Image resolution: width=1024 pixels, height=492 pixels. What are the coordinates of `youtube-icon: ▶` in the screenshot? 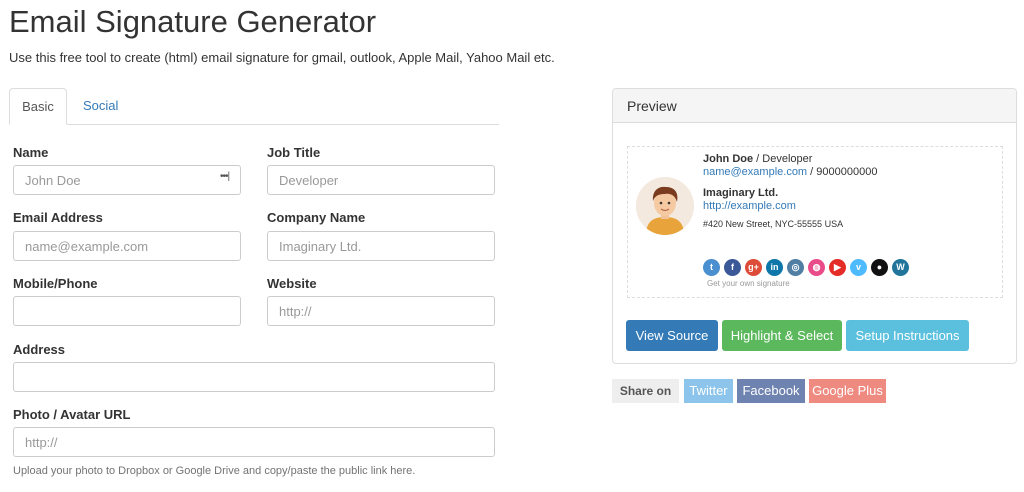 It's located at (837, 267).